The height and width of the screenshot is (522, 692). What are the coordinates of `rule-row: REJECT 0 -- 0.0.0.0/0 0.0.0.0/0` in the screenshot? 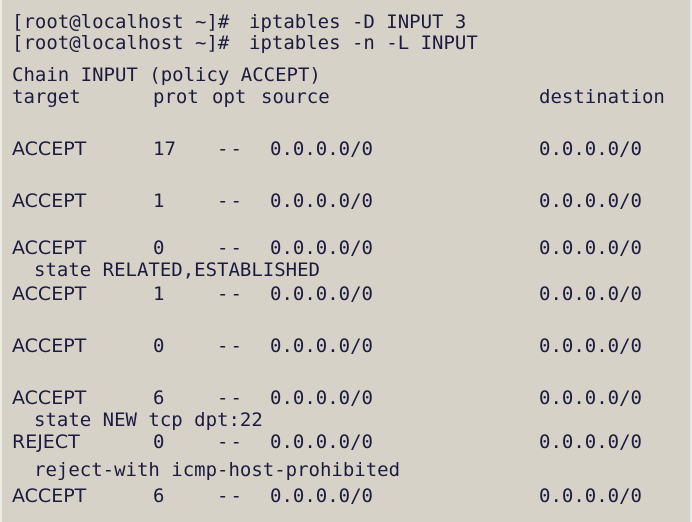 It's located at (327, 442).